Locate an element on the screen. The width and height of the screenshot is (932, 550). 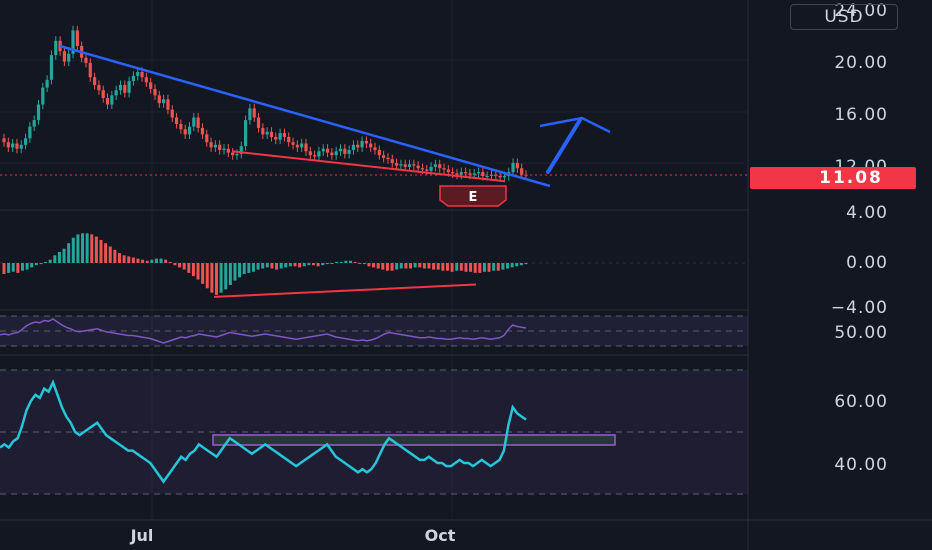
rsi-small-axis: 50.00 is located at coordinates (861, 333).